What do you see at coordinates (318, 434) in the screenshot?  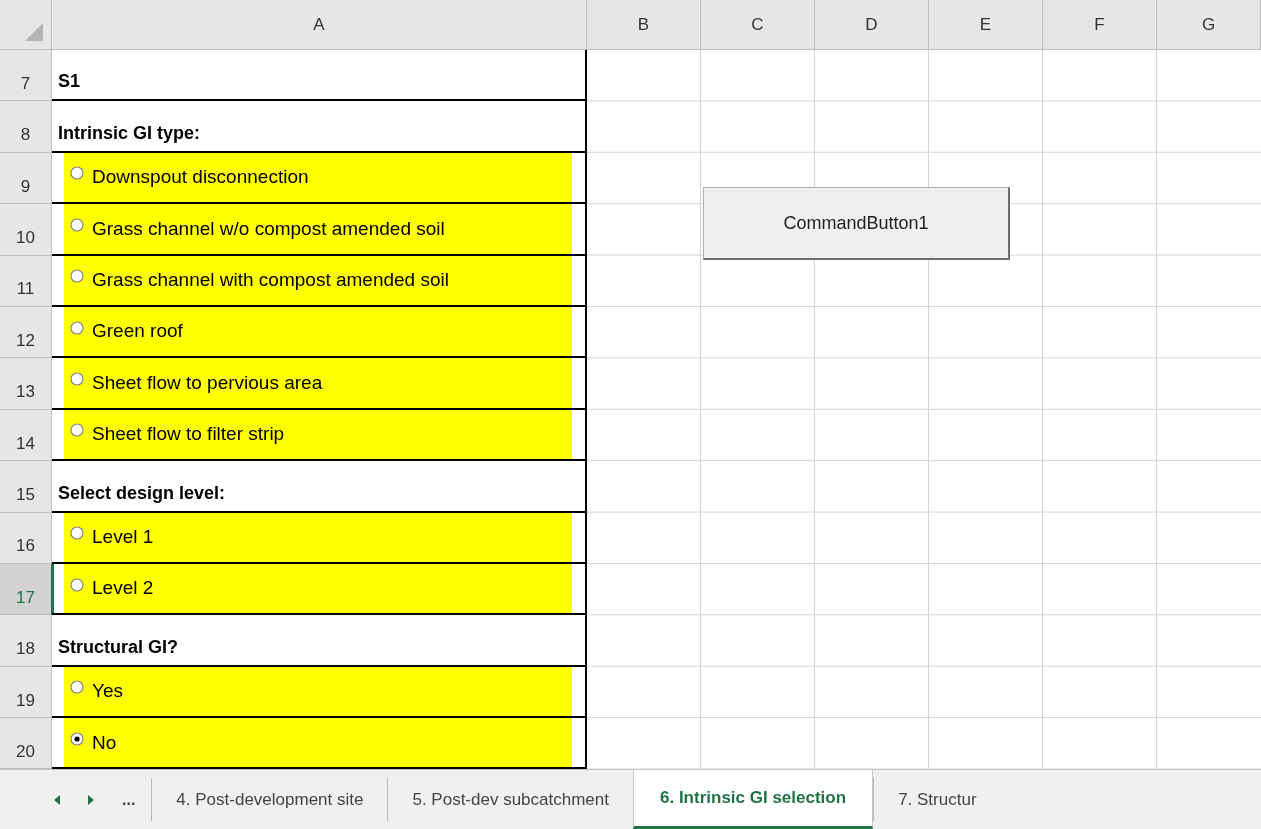 I see `radio-option: Sheet flow to filter strip` at bounding box center [318, 434].